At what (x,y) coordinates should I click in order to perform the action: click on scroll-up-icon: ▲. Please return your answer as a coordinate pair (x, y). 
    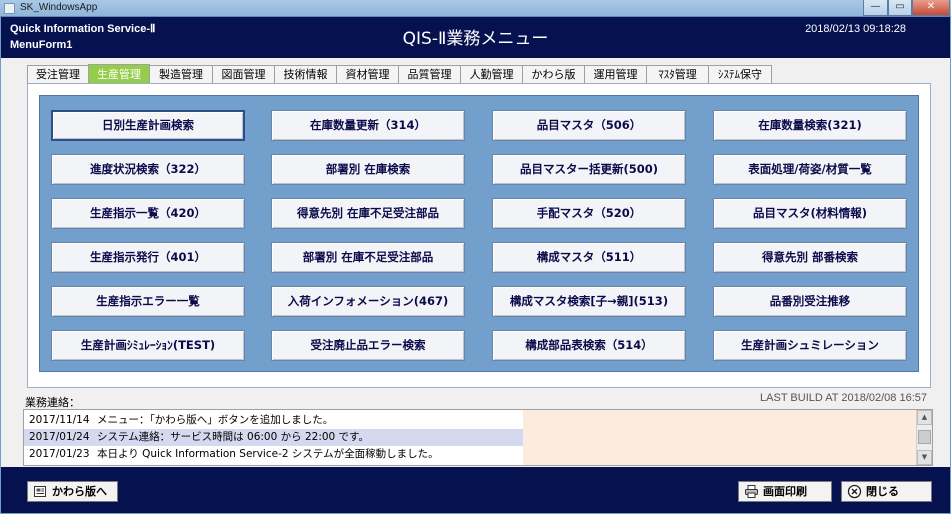
    Looking at the image, I should click on (924, 417).